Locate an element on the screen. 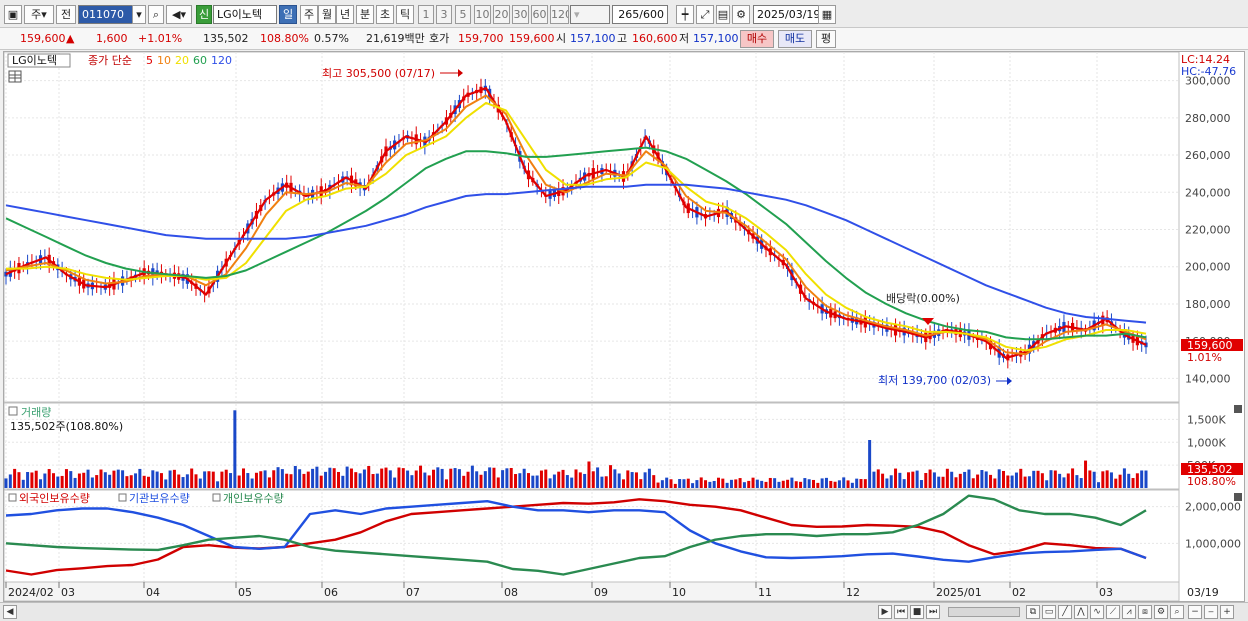 This screenshot has width=1248, height=621. volume-y-tick: 1,500K is located at coordinates (1206, 419).